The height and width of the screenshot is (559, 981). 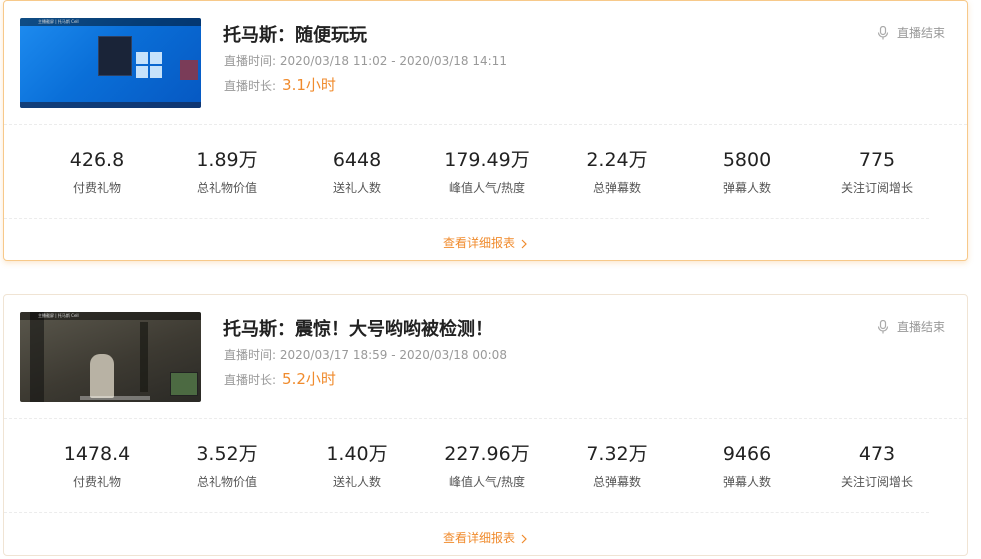 What do you see at coordinates (617, 454) in the screenshot?
I see `stat-value: 7.32万` at bounding box center [617, 454].